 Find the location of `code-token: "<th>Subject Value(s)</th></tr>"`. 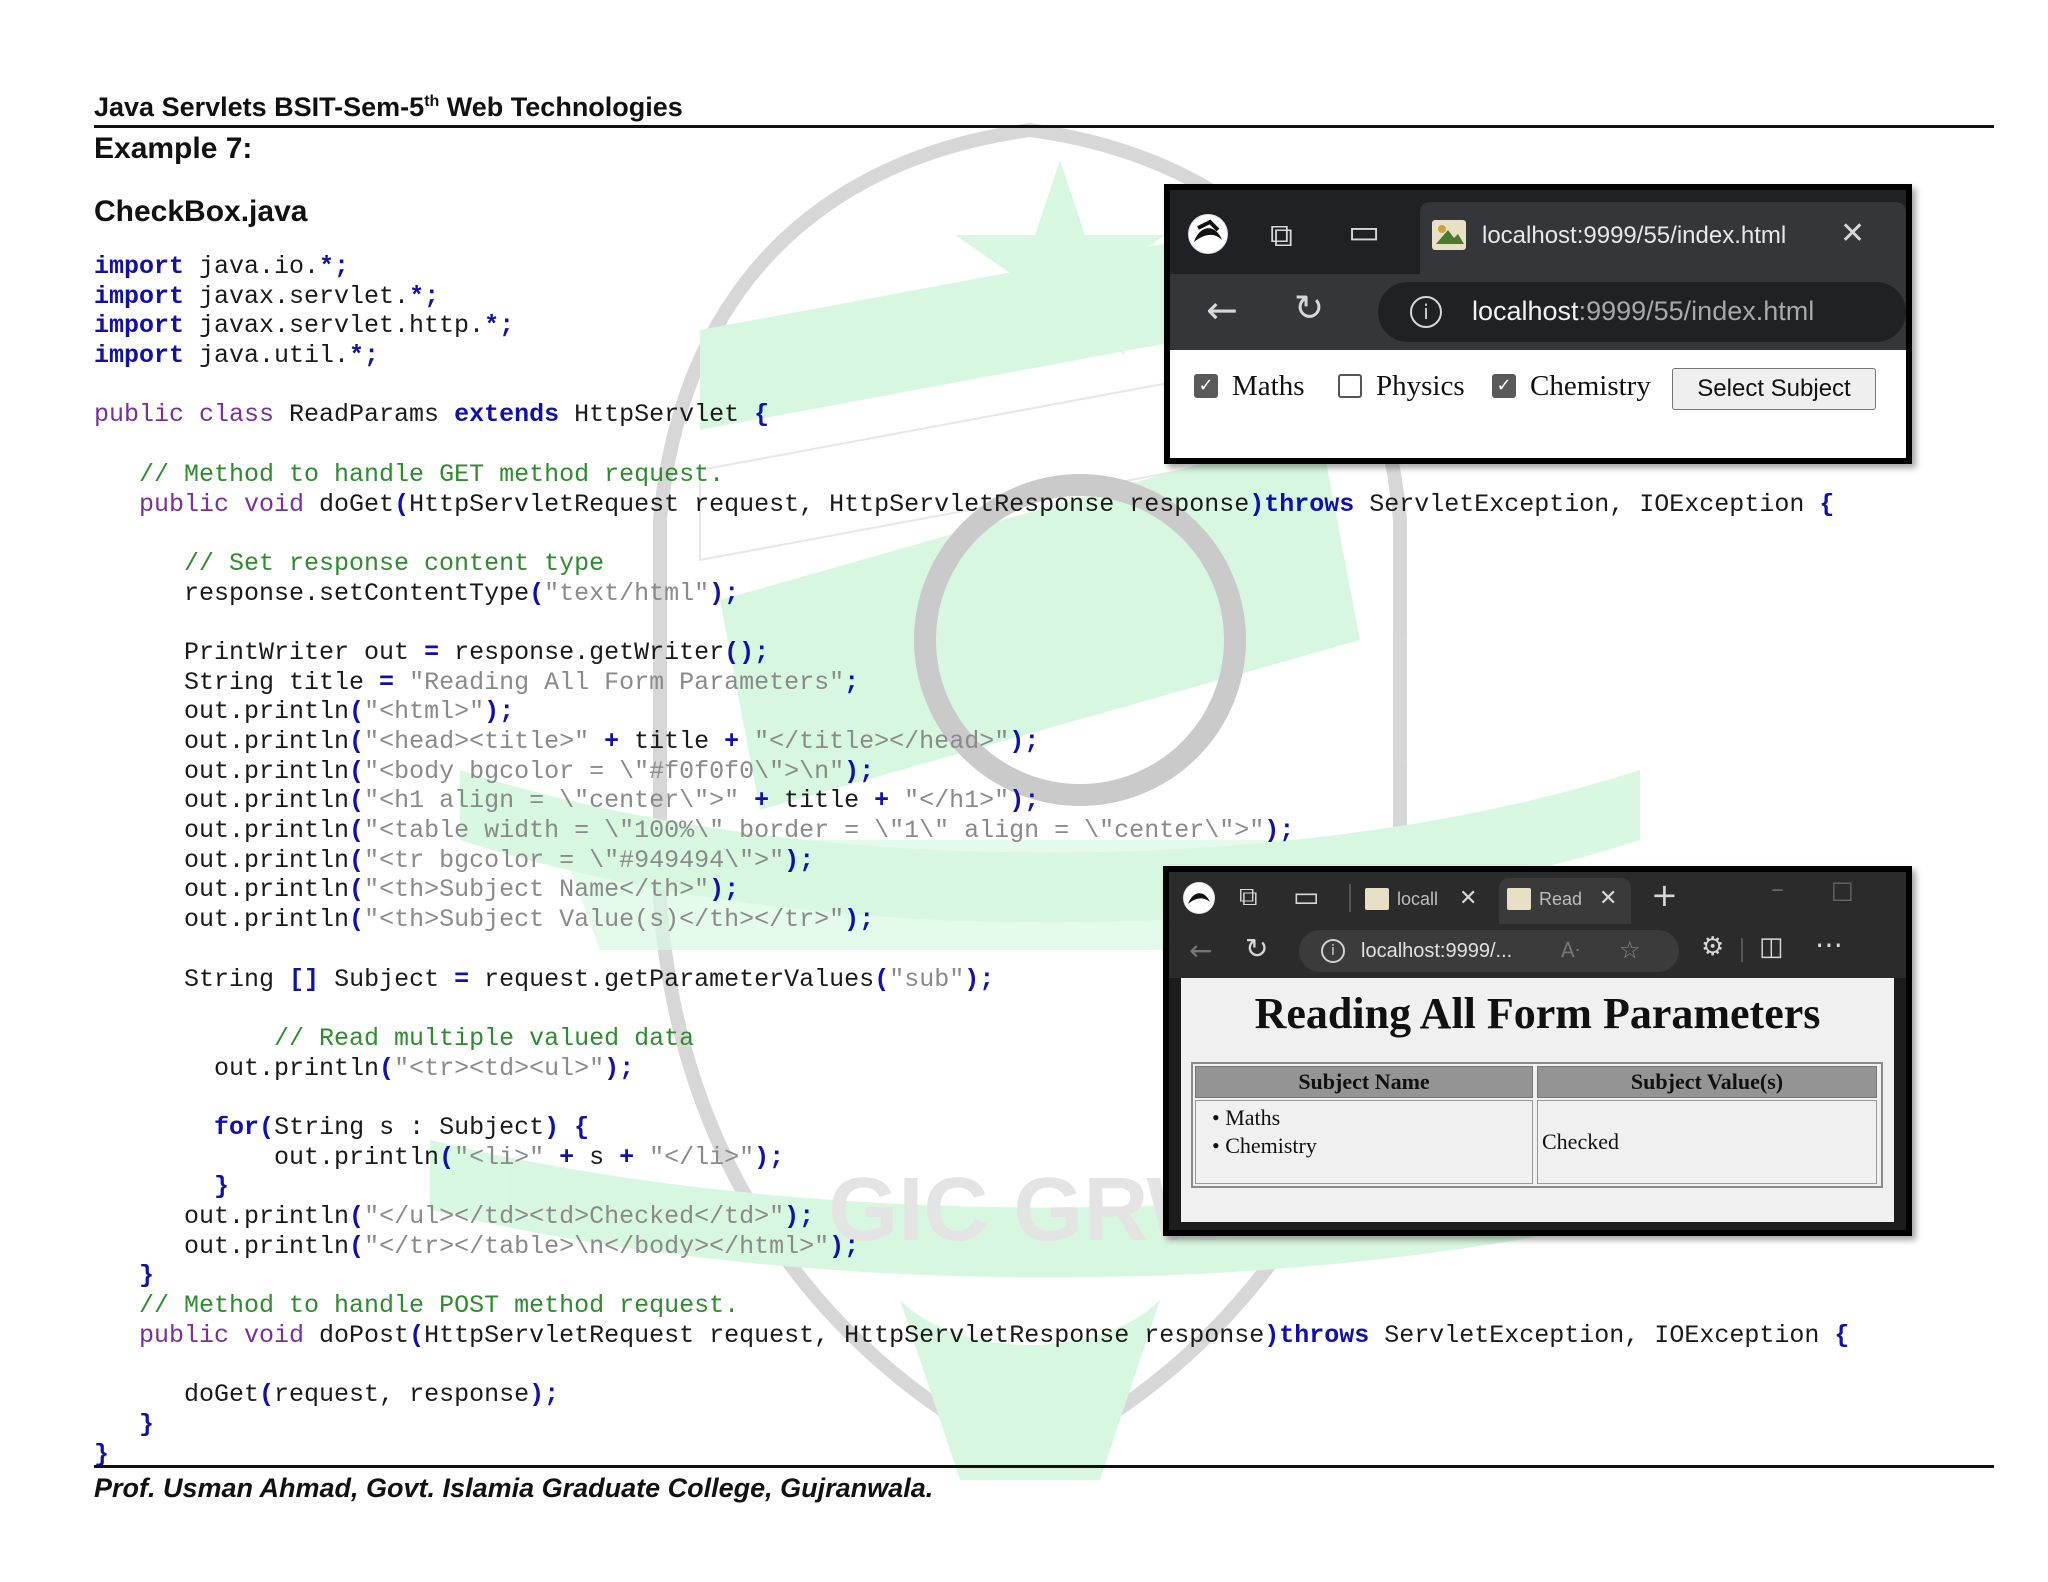

code-token: "<th>Subject Value(s)</th></tr>" is located at coordinates (604, 920).